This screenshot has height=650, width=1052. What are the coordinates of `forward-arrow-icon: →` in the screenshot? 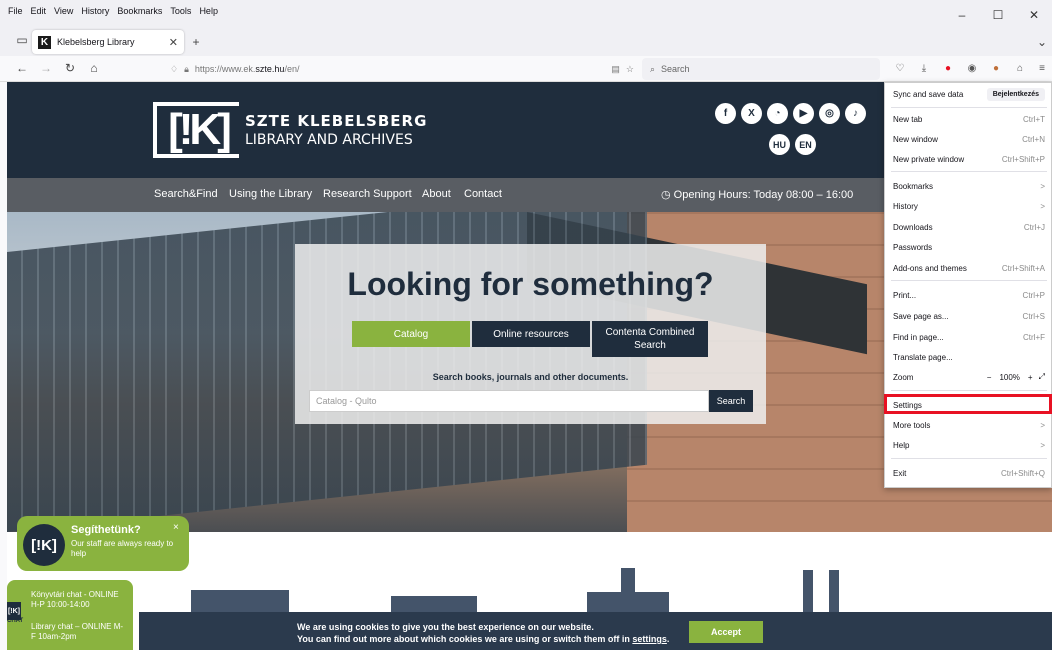 It's located at (46, 68).